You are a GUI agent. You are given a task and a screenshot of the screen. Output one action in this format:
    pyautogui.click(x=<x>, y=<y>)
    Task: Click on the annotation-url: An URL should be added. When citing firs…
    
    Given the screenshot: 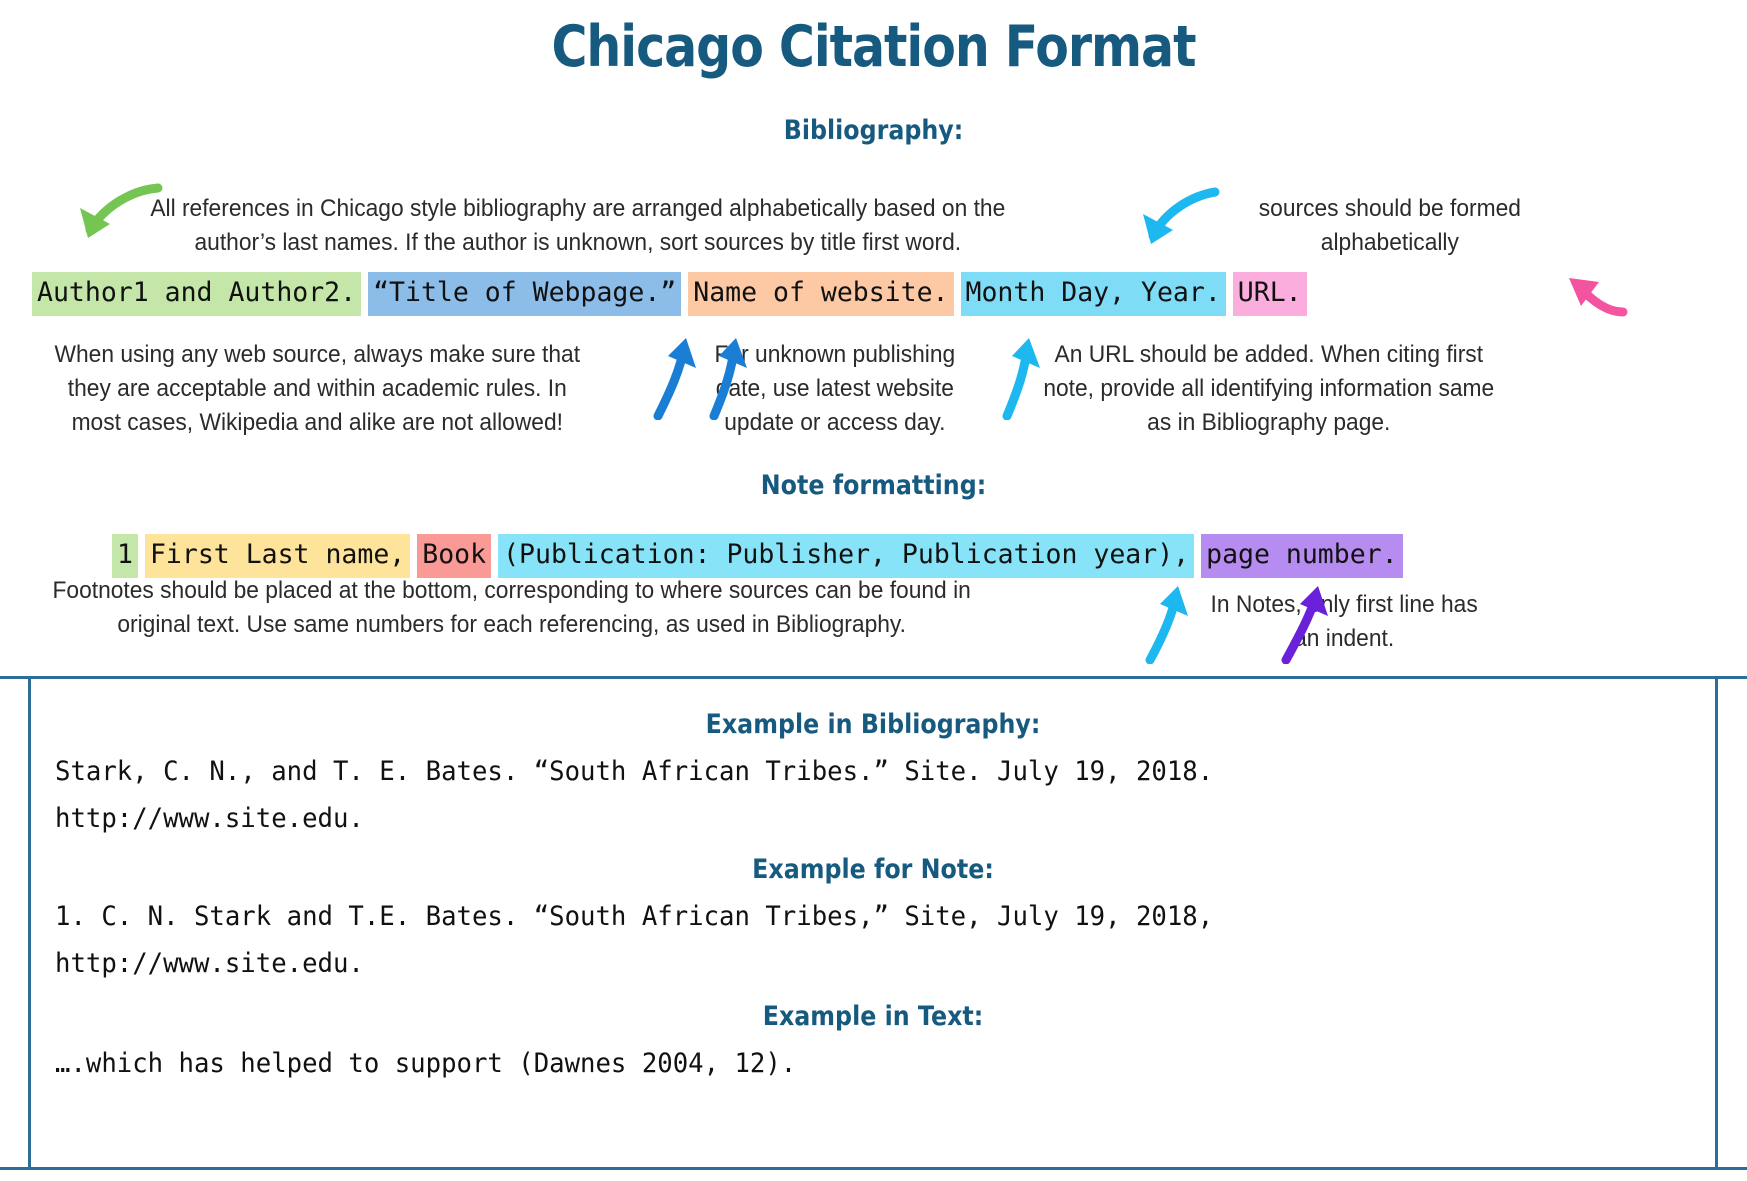 What is the action you would take?
    pyautogui.click(x=1269, y=388)
    